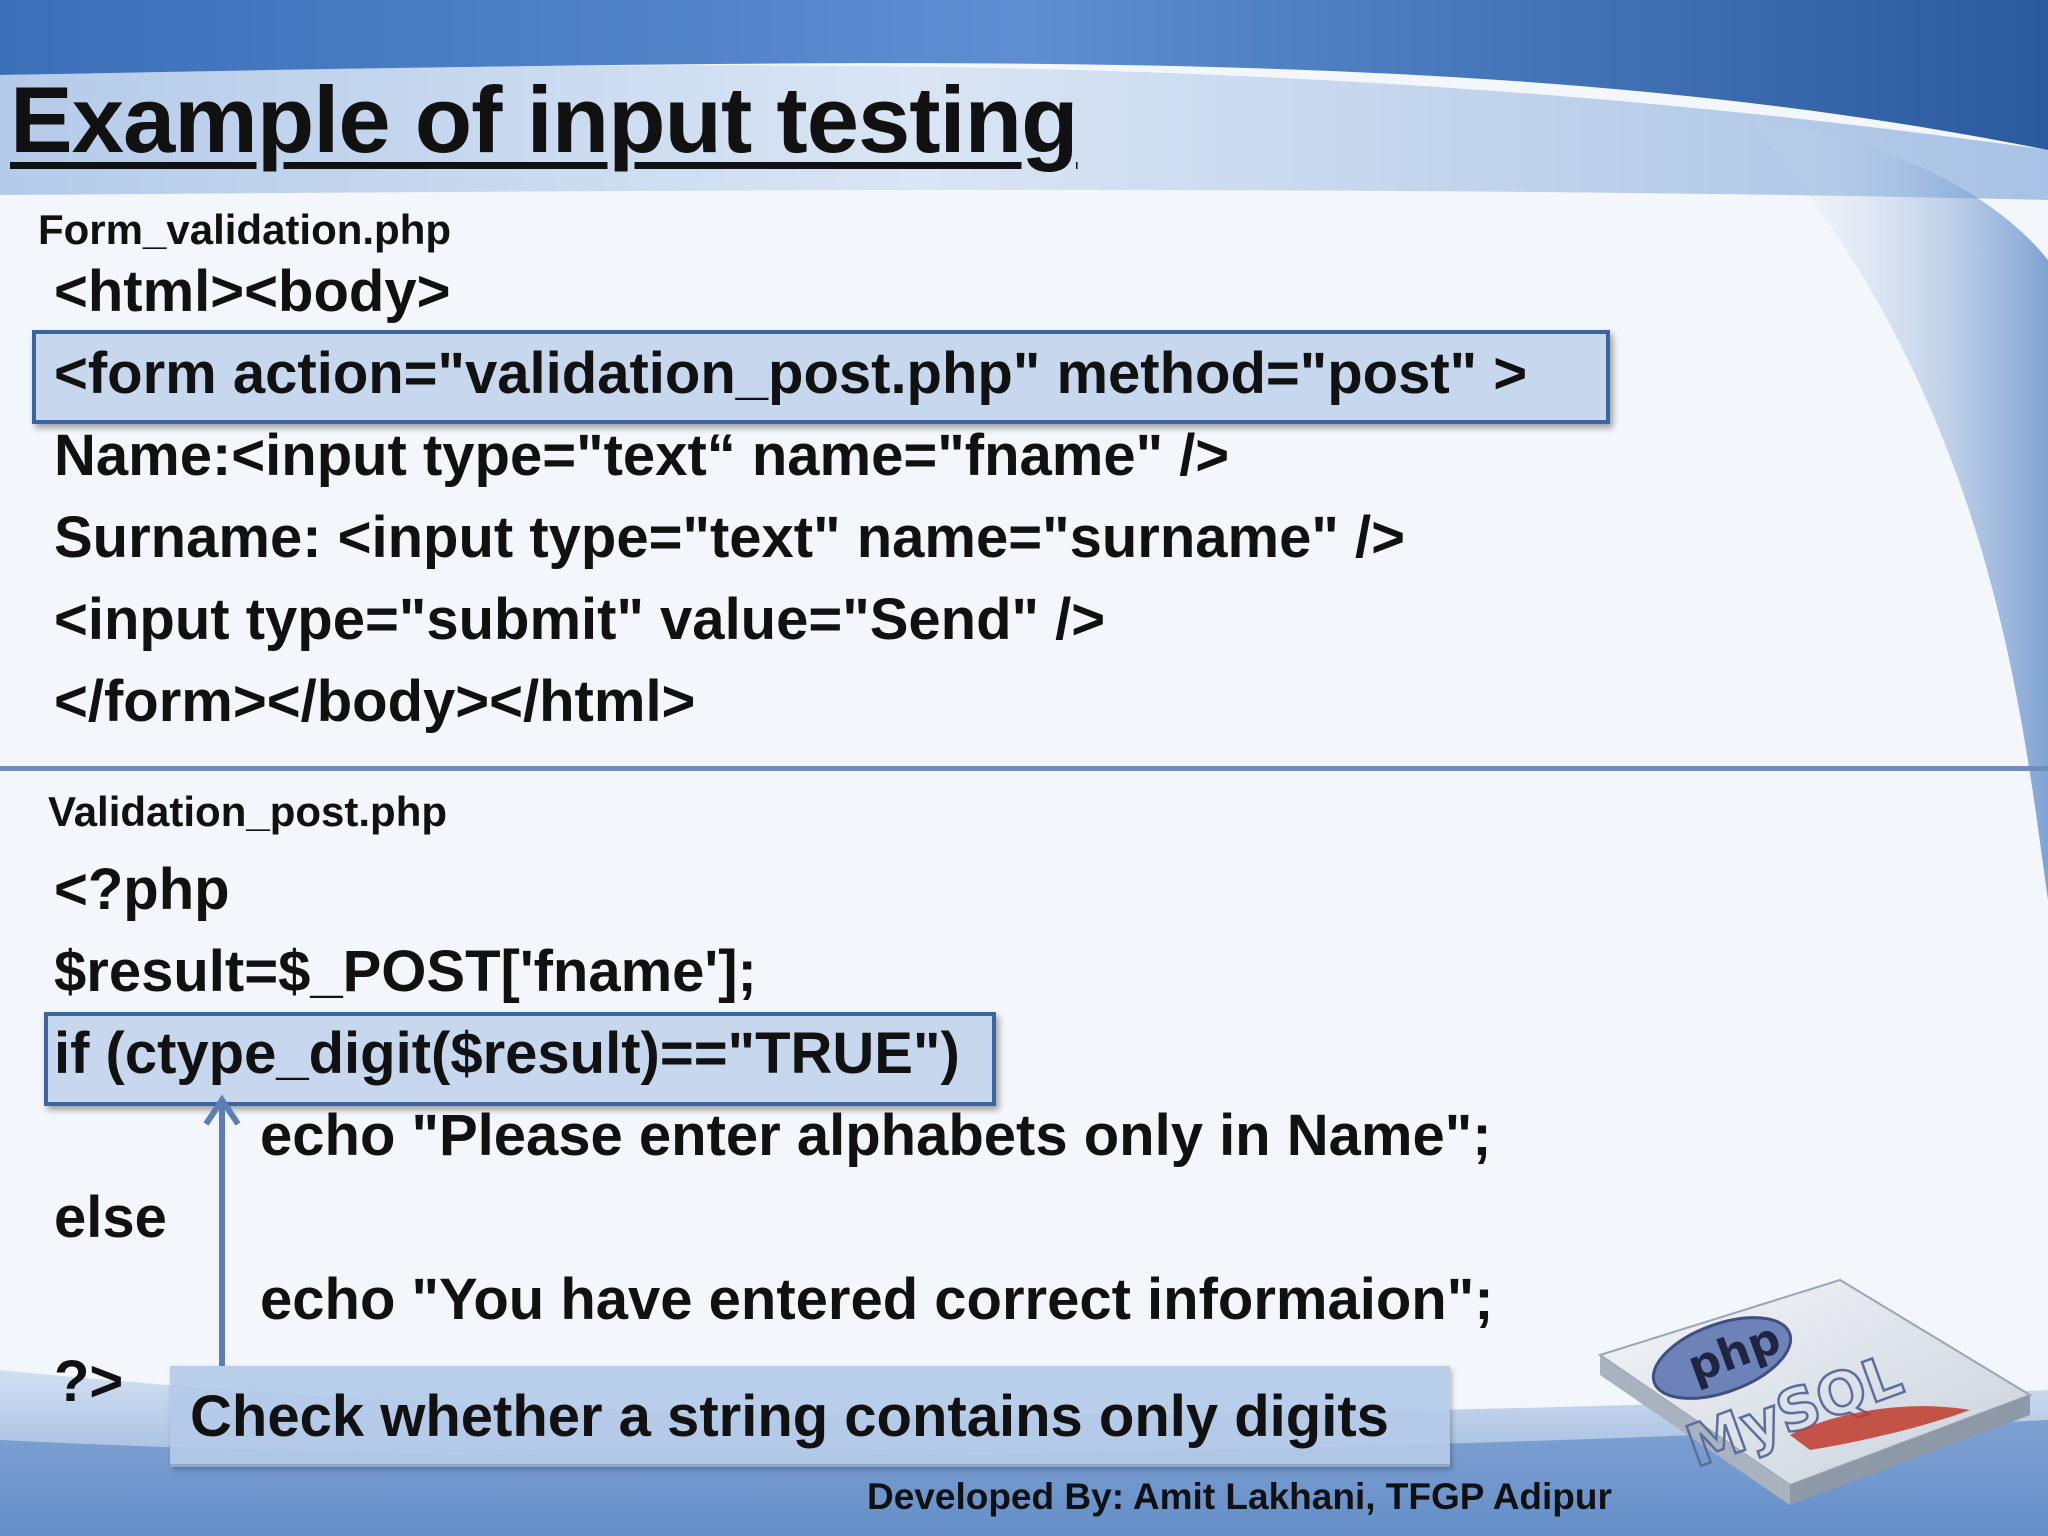 The height and width of the screenshot is (1536, 2048). I want to click on php-mysql-logo-icon: php MySQL, so click(1815, 1391).